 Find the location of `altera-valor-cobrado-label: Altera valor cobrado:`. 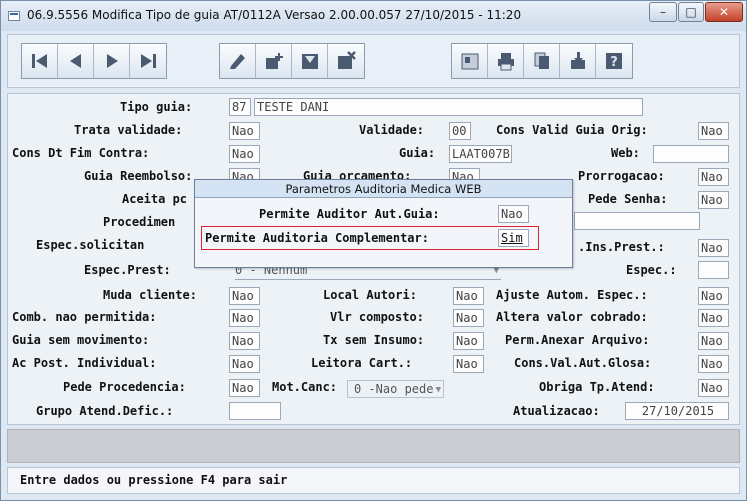

altera-valor-cobrado-label: Altera valor cobrado: is located at coordinates (572, 317).